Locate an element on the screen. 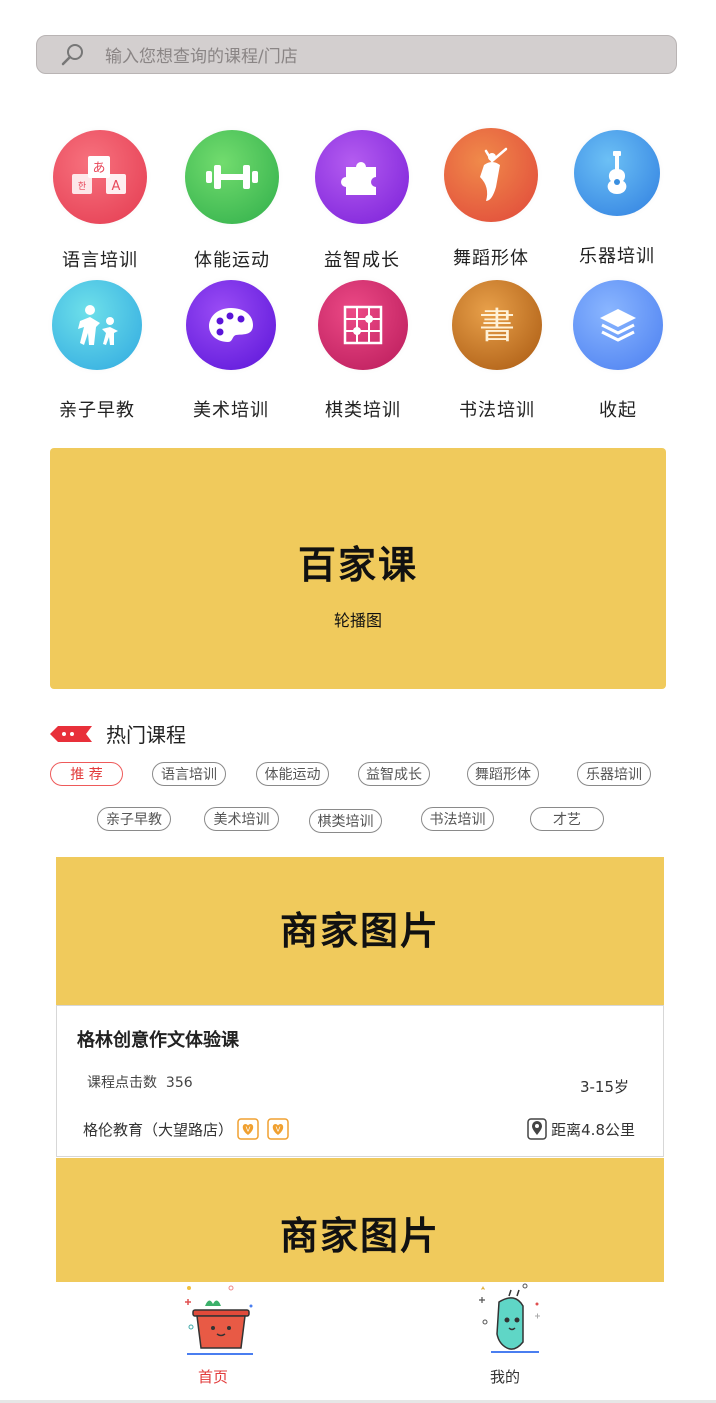  category-art: 美术培训 is located at coordinates (231, 351).